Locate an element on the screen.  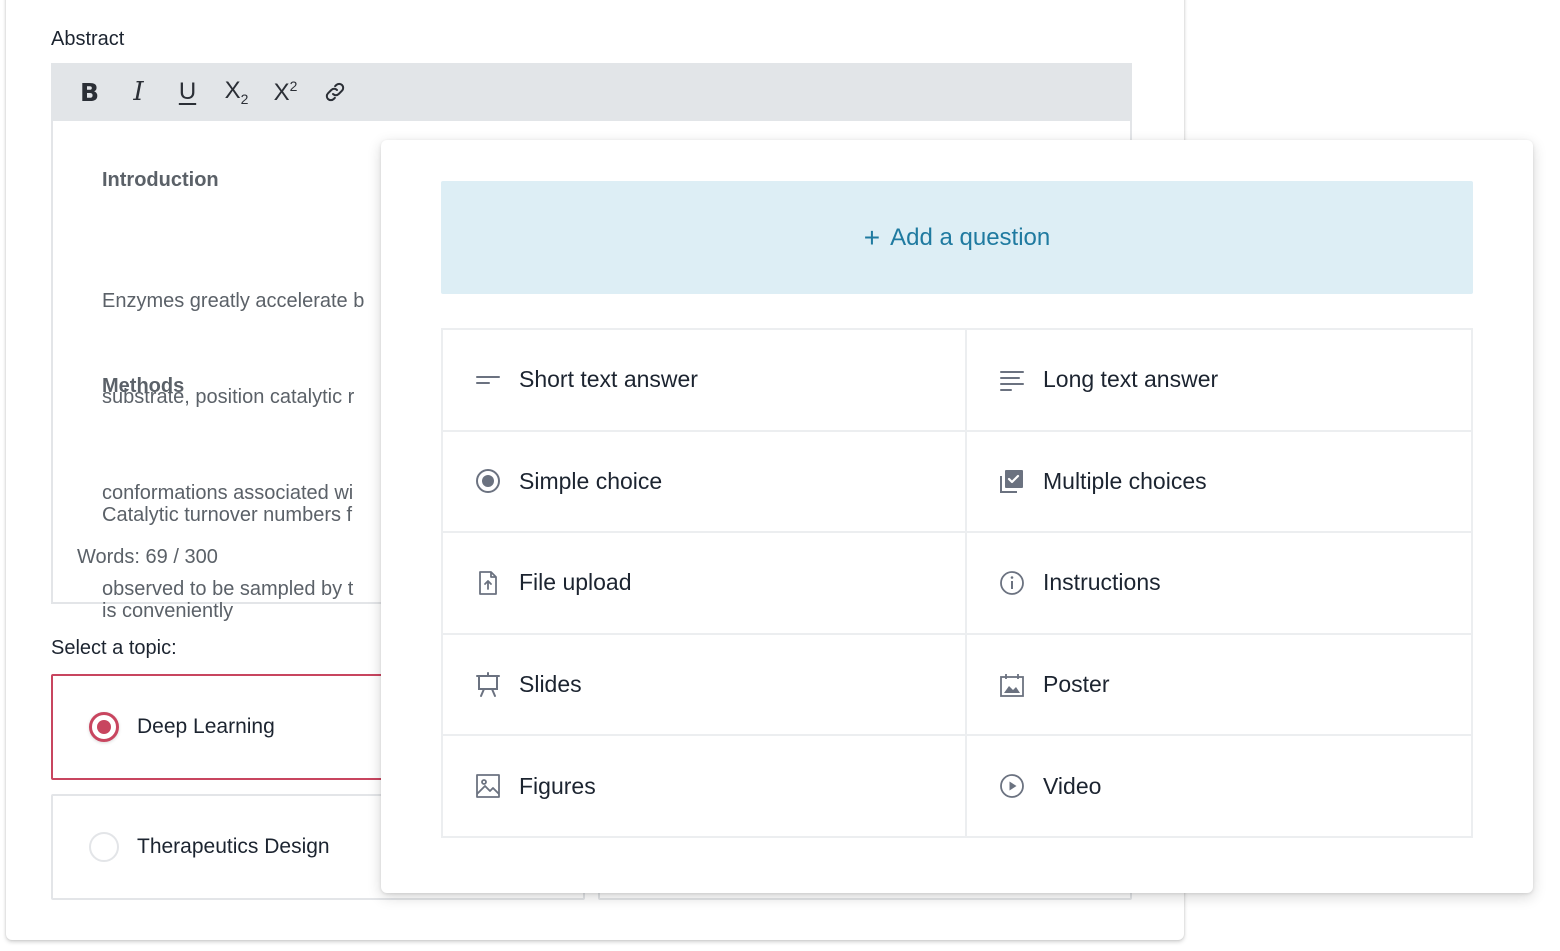
link-button is located at coordinates (334, 92).